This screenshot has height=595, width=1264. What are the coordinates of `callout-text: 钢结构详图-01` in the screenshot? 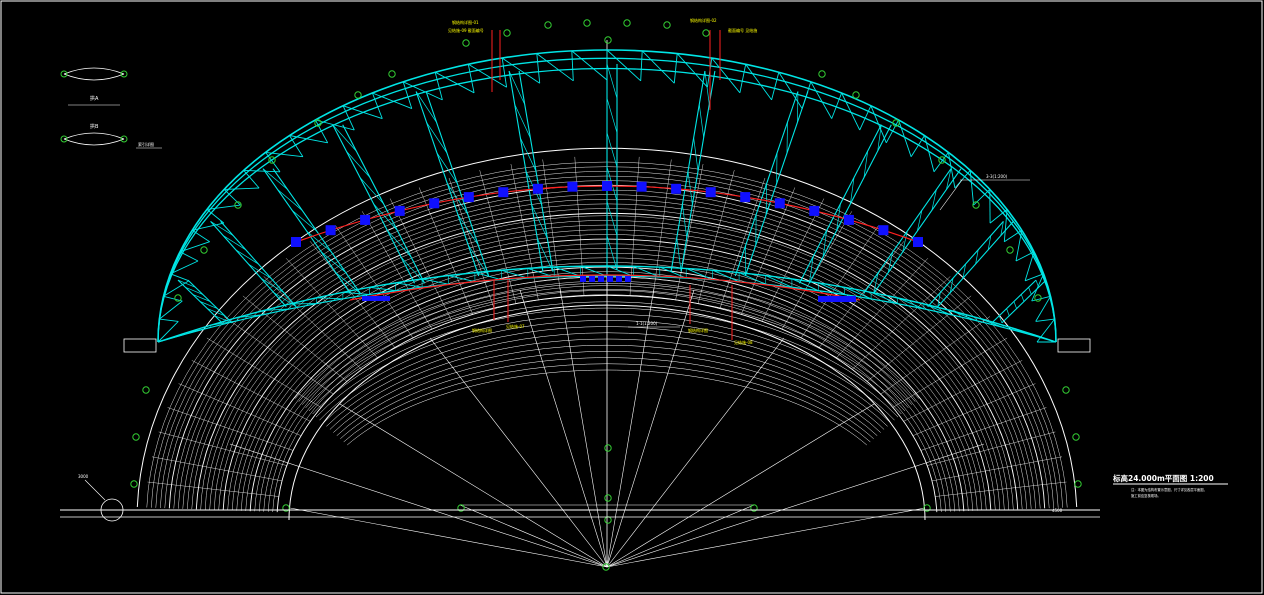 It's located at (465, 22).